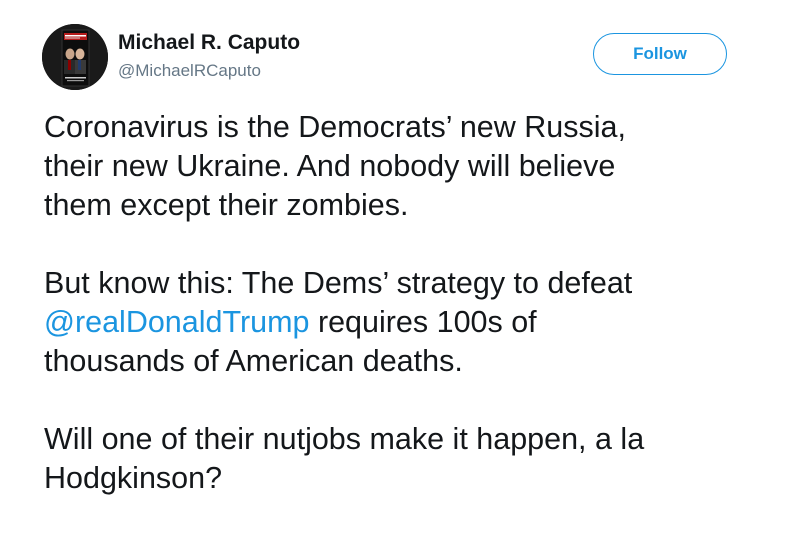 The image size is (800, 543). I want to click on book-cover-avatar-icon, so click(75, 57).